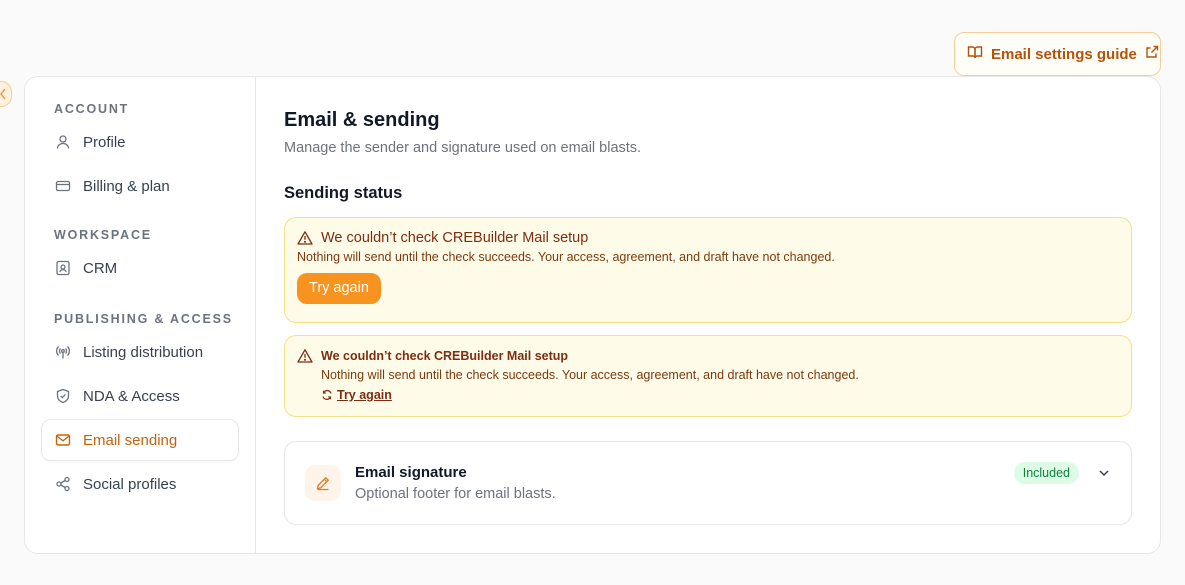  What do you see at coordinates (143, 319) in the screenshot?
I see `section-label-publishing: PUBLISHING & ACCESS` at bounding box center [143, 319].